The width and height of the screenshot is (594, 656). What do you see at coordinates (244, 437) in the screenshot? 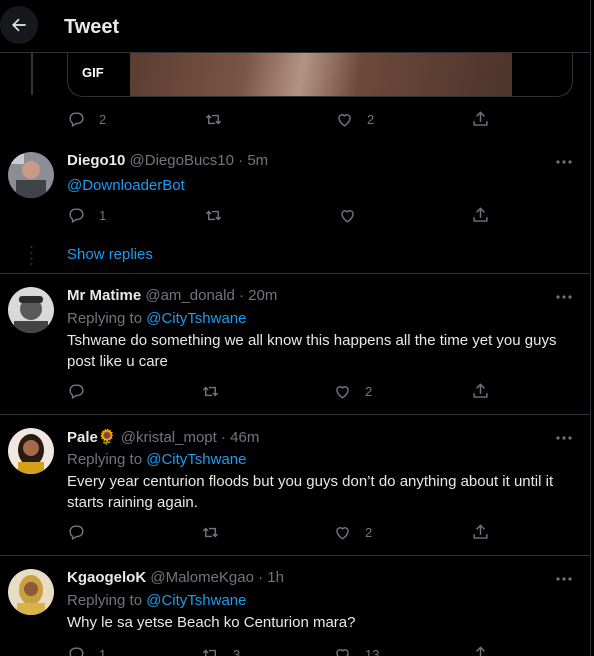
I see `timestamp: 46m` at bounding box center [244, 437].